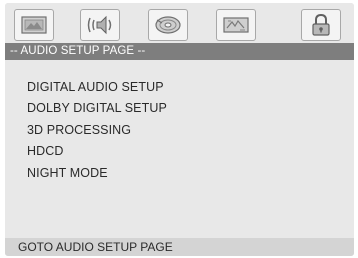  I want to click on tab-general-setup, so click(34, 25).